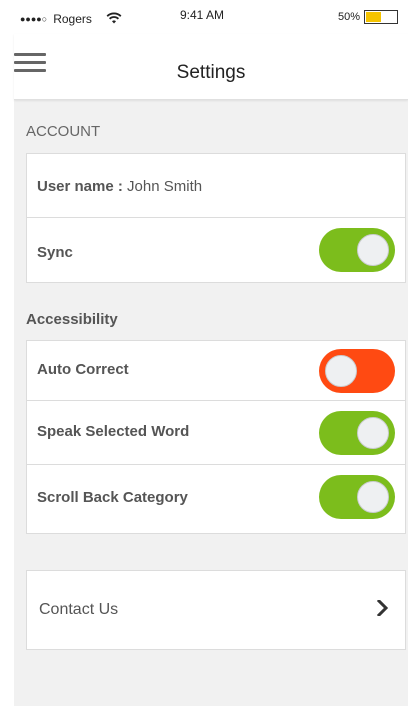  I want to click on battery-icon, so click(381, 17).